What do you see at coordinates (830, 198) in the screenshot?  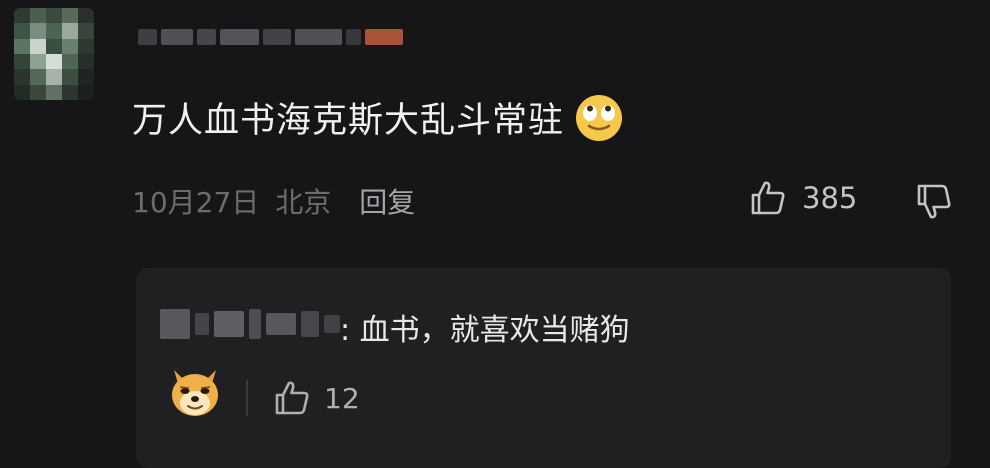 I see `like-count: 385` at bounding box center [830, 198].